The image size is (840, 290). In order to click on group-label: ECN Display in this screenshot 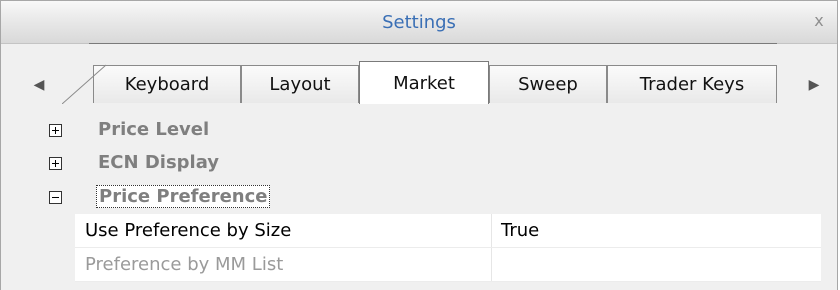, I will do `click(159, 162)`.